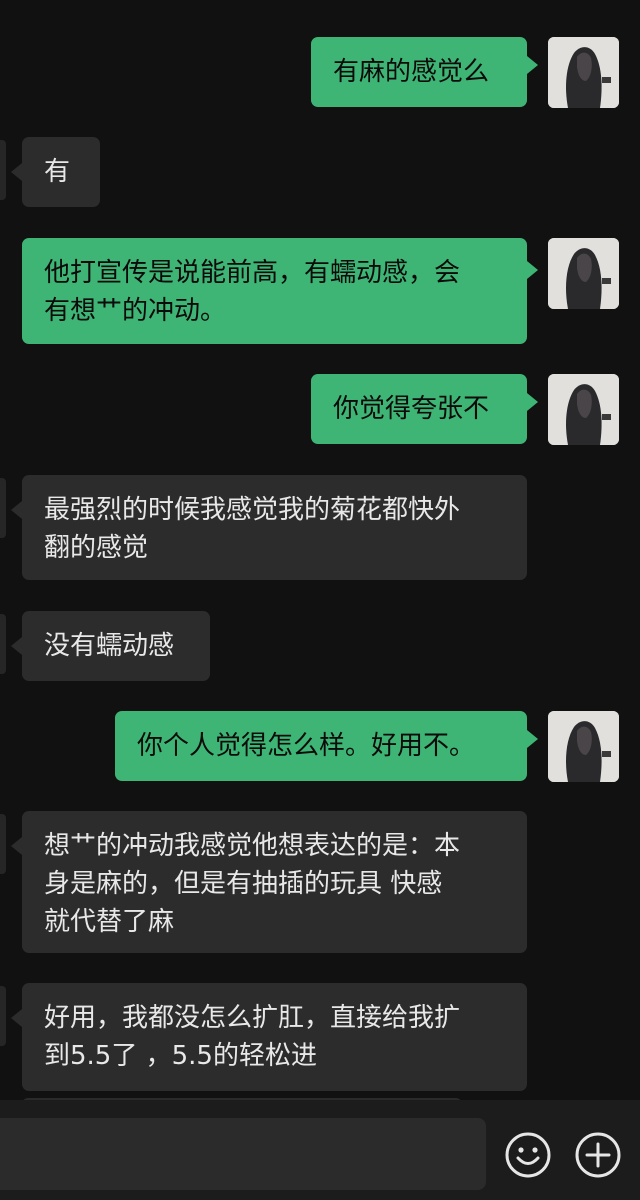 Image resolution: width=640 pixels, height=1200 pixels. Describe the element at coordinates (116, 646) in the screenshot. I see `message-bubble-incoming: 没有蠕动感` at that location.